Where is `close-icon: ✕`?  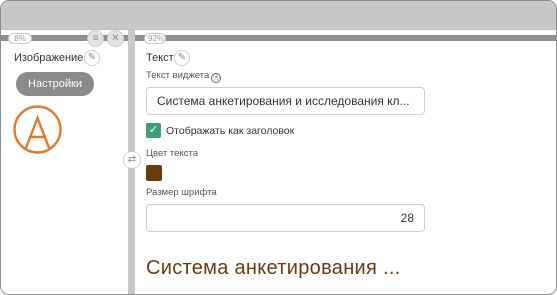 close-icon: ✕ is located at coordinates (115, 38).